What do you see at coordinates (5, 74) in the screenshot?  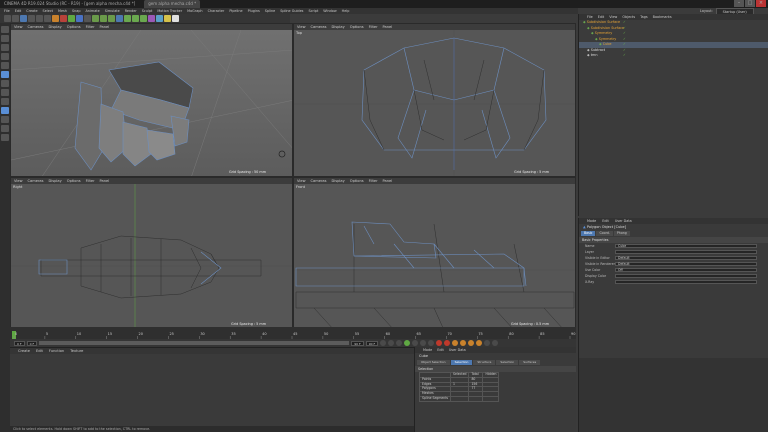 I see `edges-mode-icon` at bounding box center [5, 74].